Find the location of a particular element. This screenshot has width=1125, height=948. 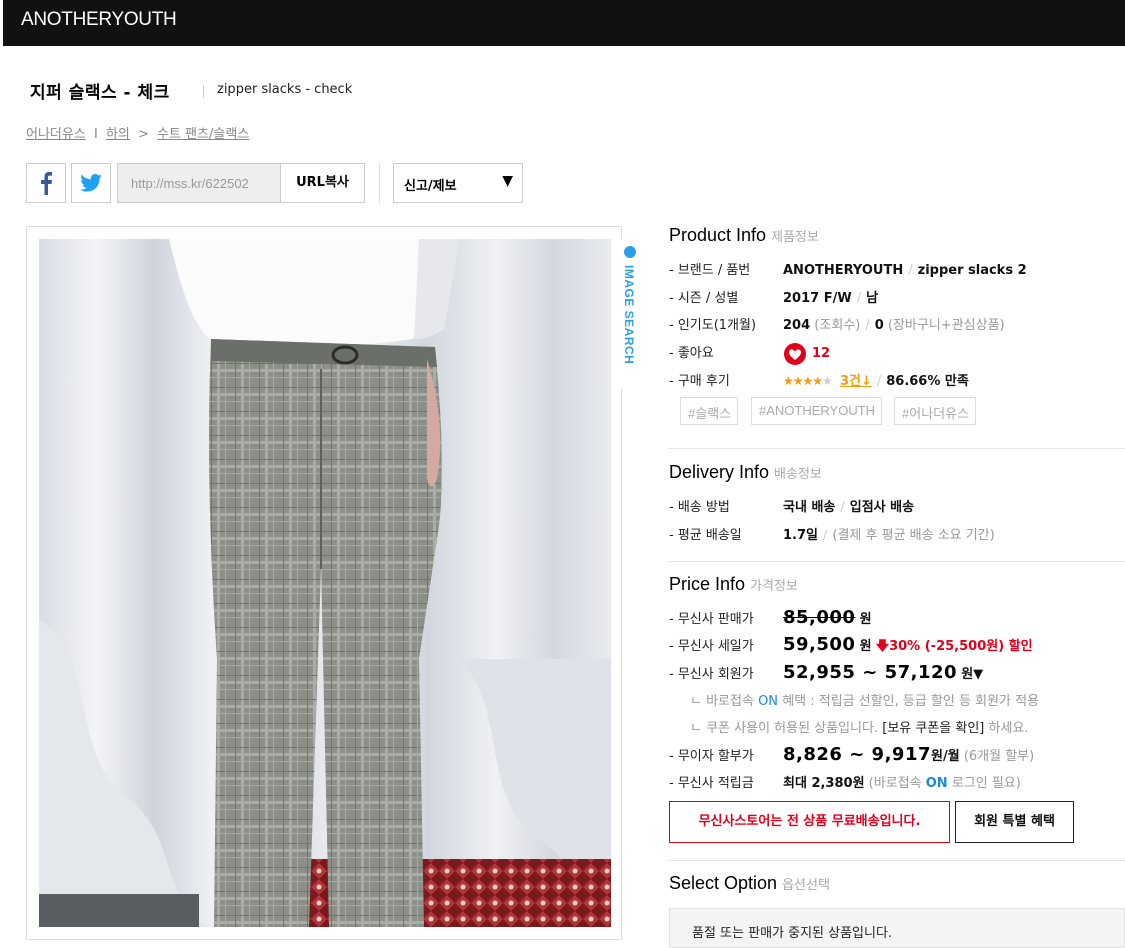

points-note-pre: (바로접속 is located at coordinates (895, 783).